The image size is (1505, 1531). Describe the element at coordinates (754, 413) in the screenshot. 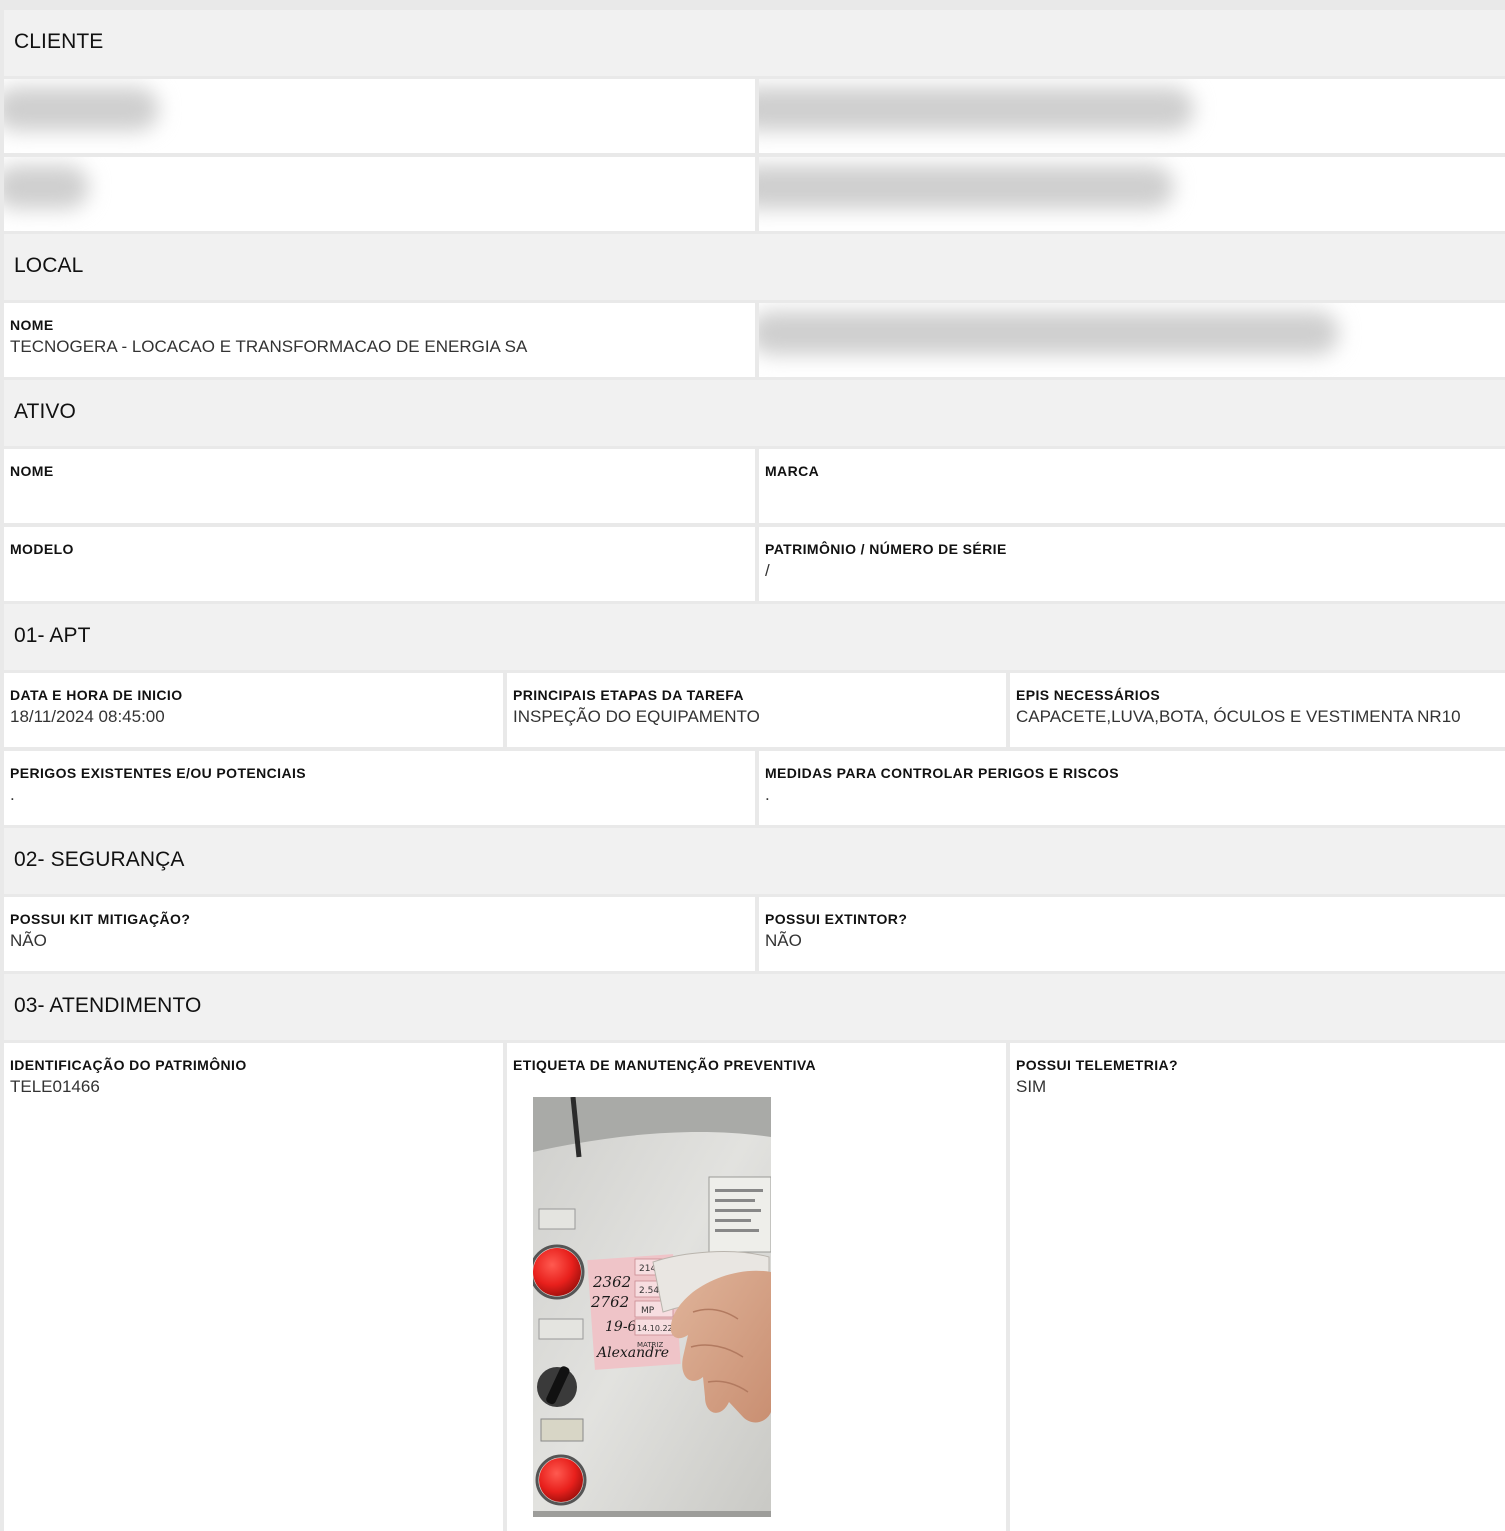

I see `section-header-ativo: ATIVO` at that location.